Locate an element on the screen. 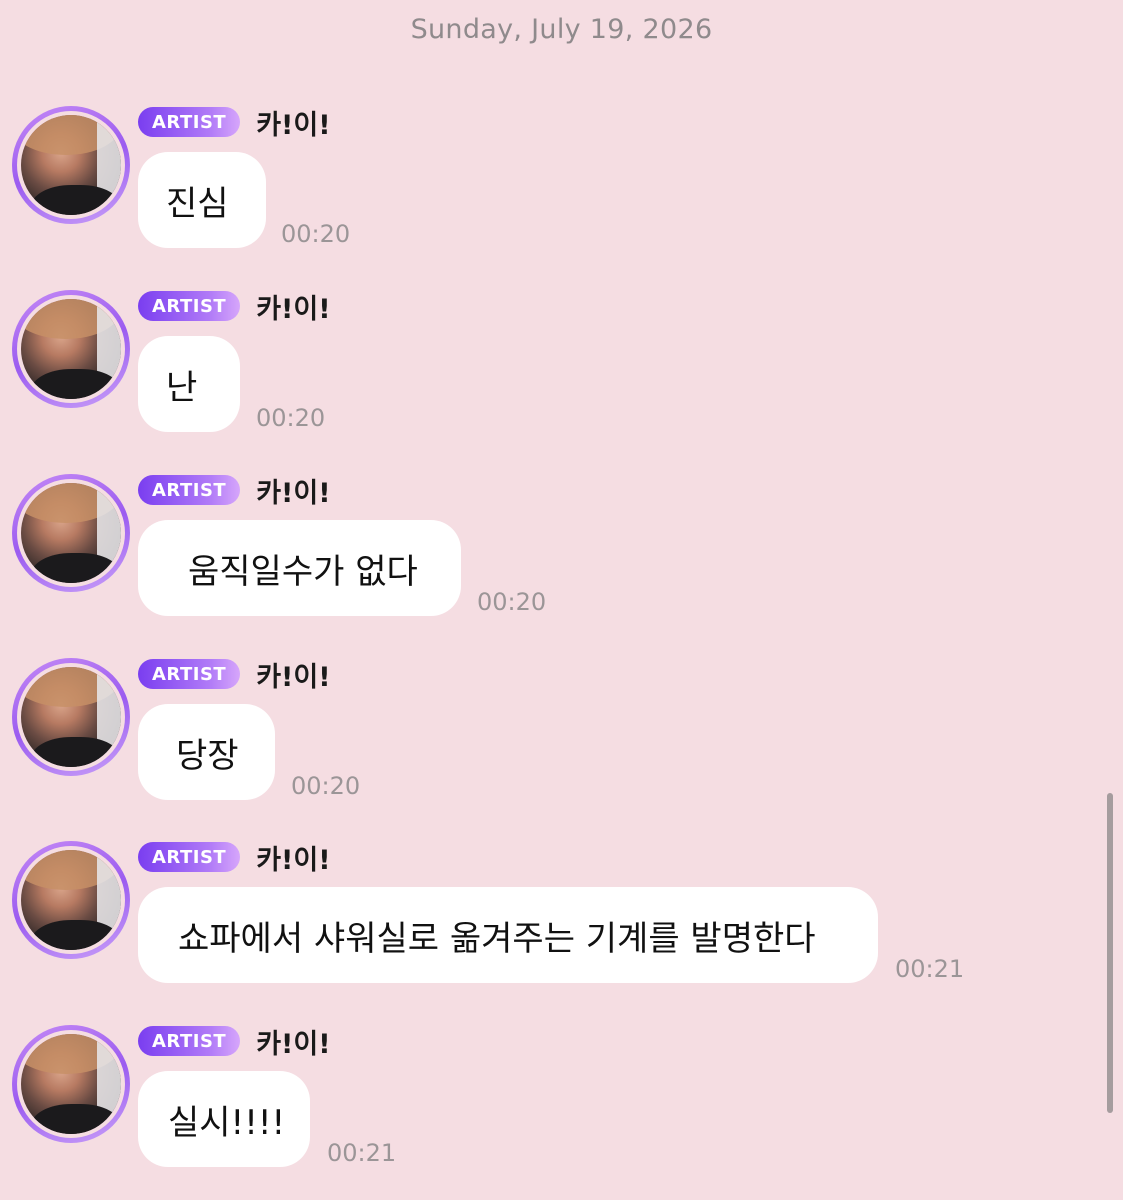  date-header: Sunday, July 19, 2026 is located at coordinates (561, 29).